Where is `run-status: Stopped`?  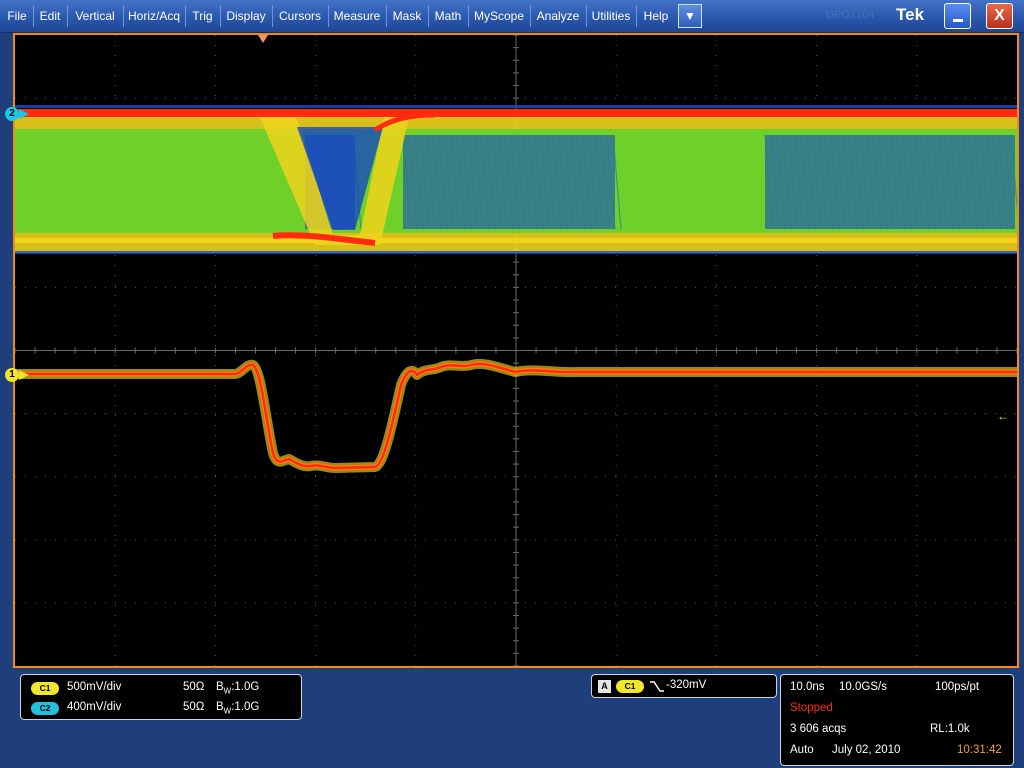
run-status: Stopped is located at coordinates (811, 708).